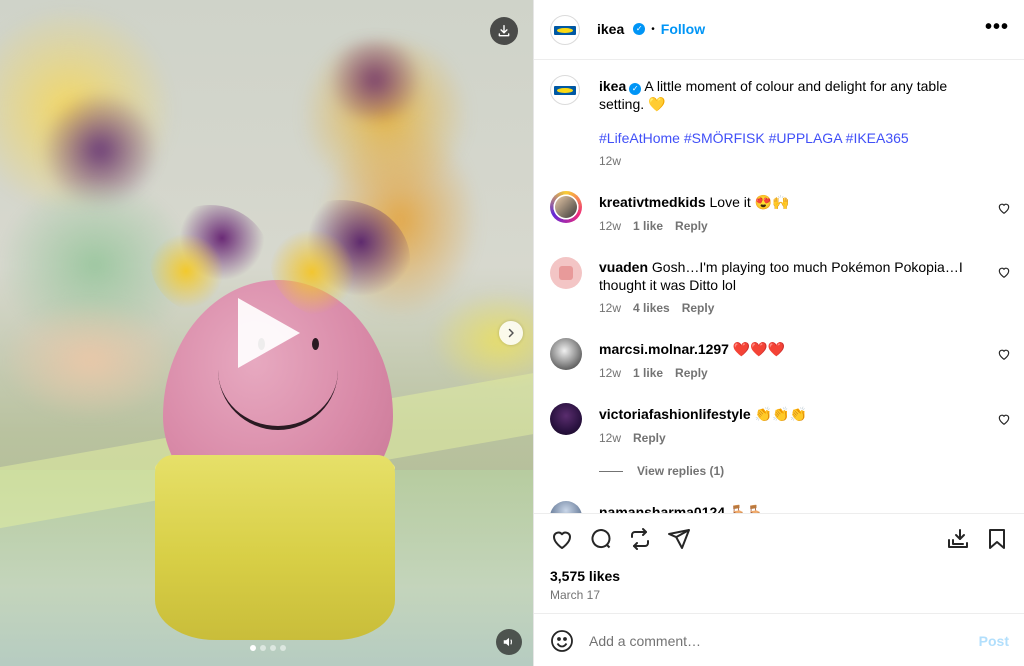 The width and height of the screenshot is (1024, 666). I want to click on post-date: March 17, so click(575, 595).